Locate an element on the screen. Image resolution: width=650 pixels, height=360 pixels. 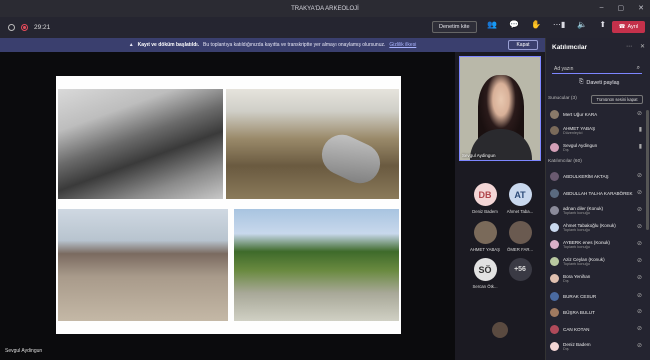
list-item: BÜŞRA BULUT ⊘ is located at coordinates (596, 312).